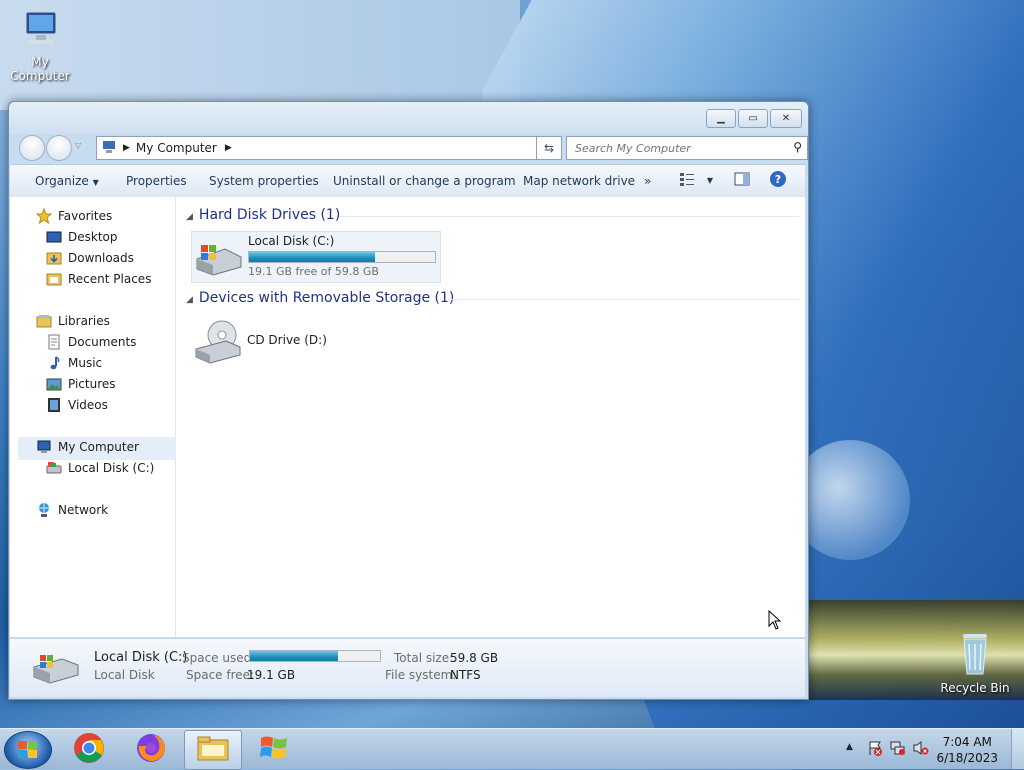 The width and height of the screenshot is (1024, 770). What do you see at coordinates (326, 298) in the screenshot?
I see `group-header-label: Devices with Removable Storage (1)` at bounding box center [326, 298].